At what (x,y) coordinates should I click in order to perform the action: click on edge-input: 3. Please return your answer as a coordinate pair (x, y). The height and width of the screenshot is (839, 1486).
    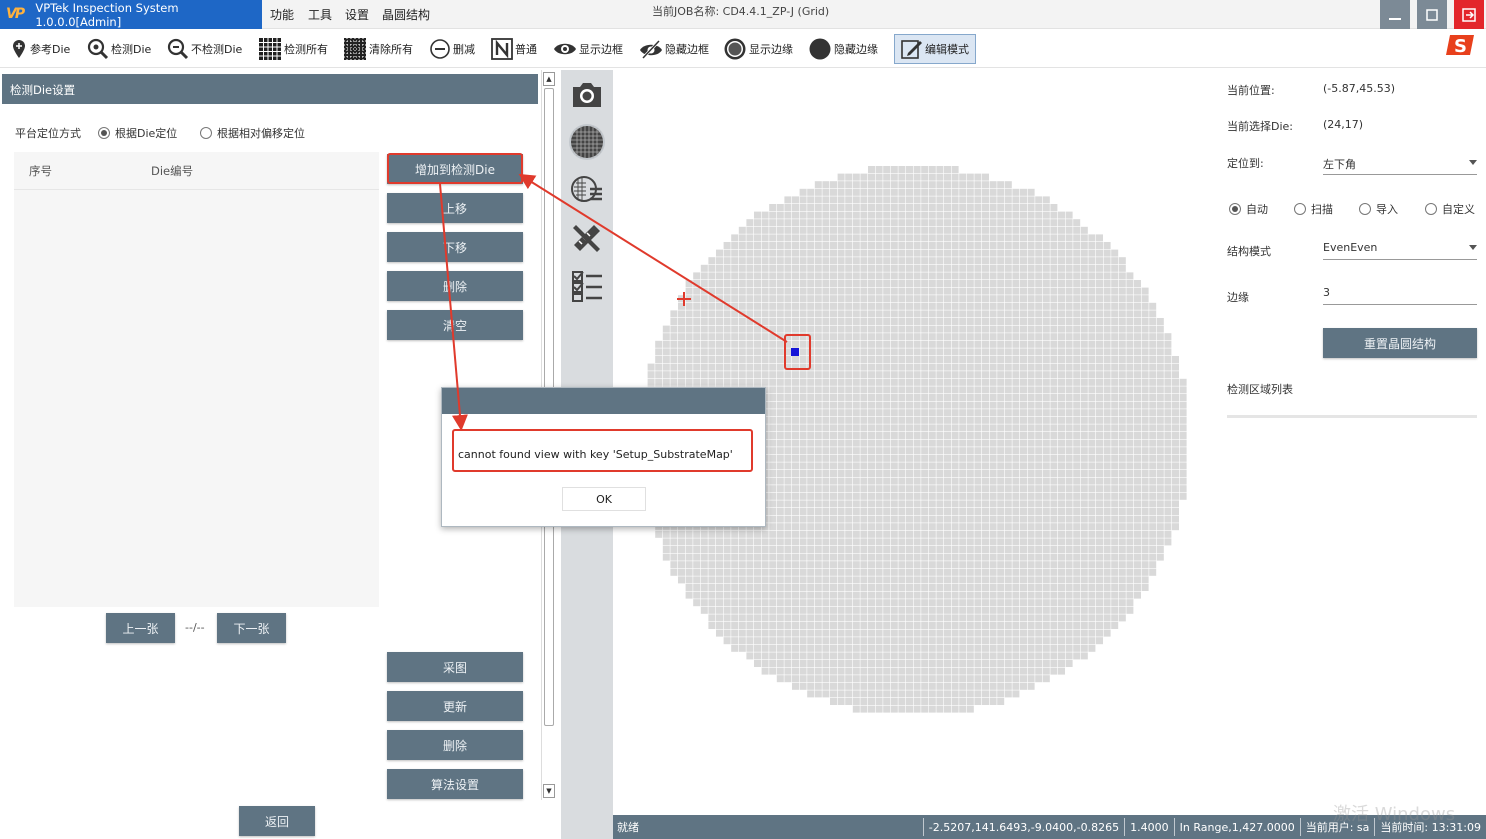
    Looking at the image, I should click on (1400, 294).